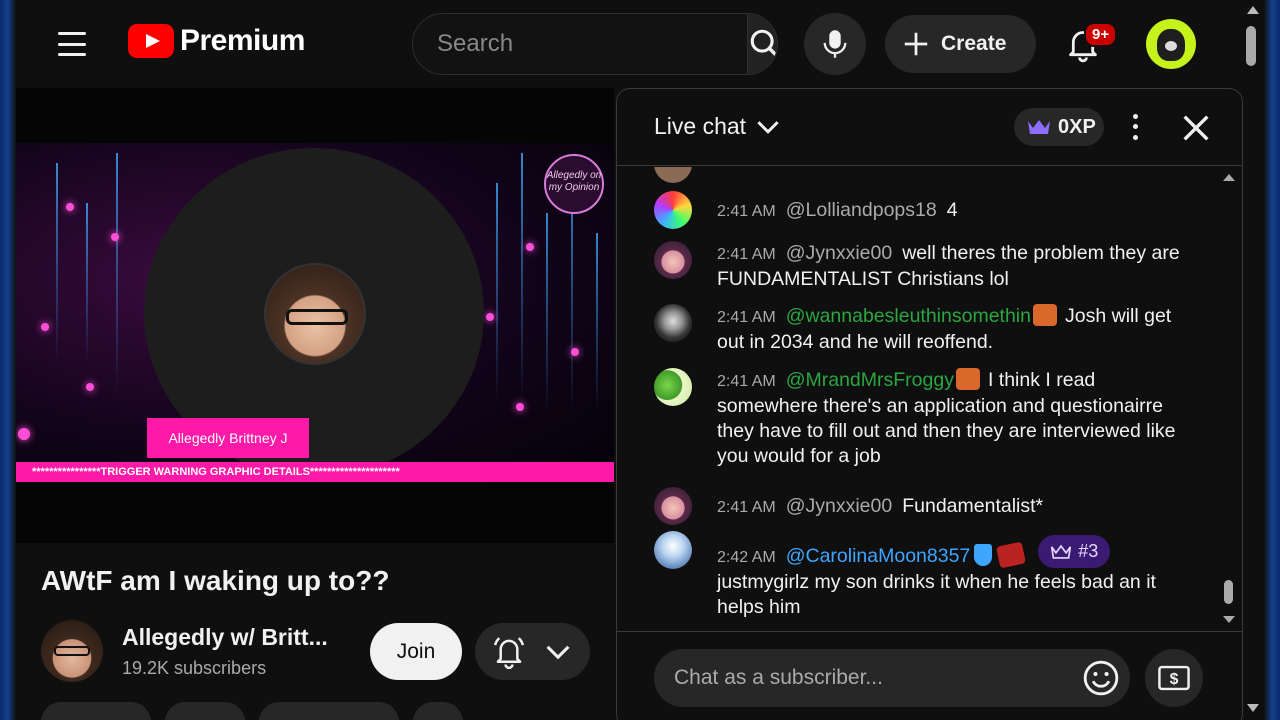  I want to click on xp-button: 0XP, so click(1059, 127).